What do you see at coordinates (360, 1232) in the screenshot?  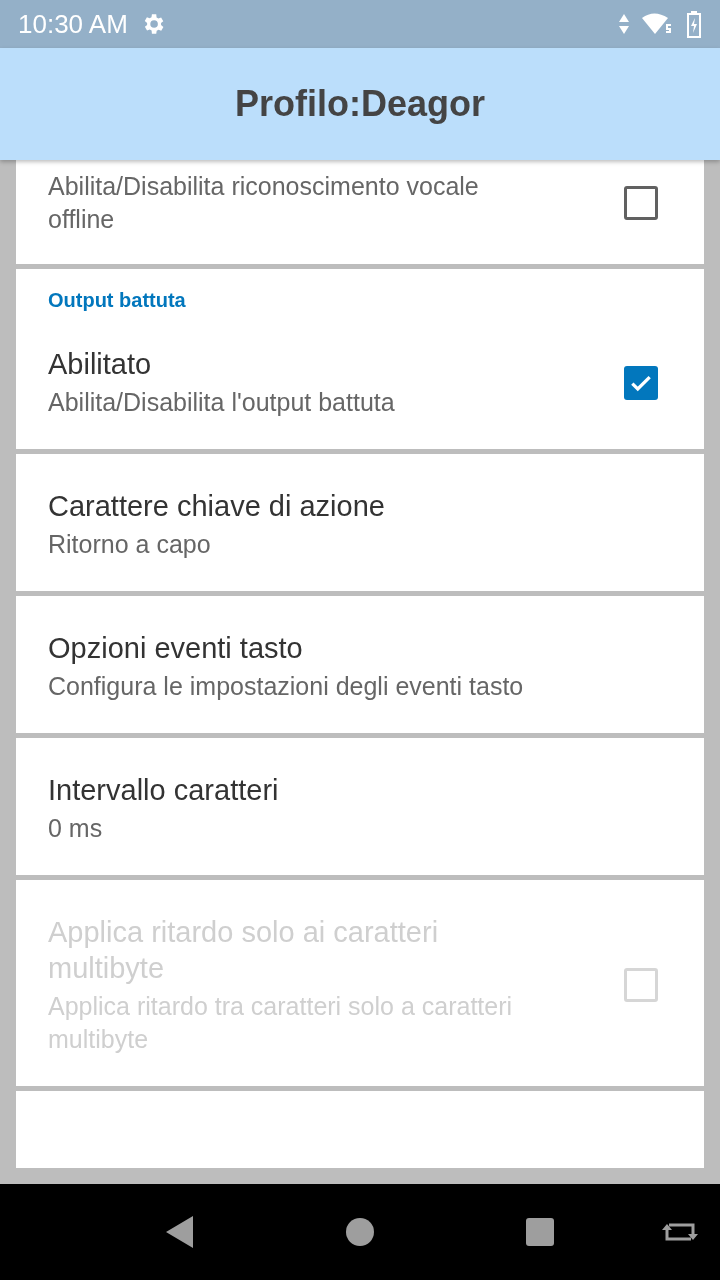 I see `home-icon` at bounding box center [360, 1232].